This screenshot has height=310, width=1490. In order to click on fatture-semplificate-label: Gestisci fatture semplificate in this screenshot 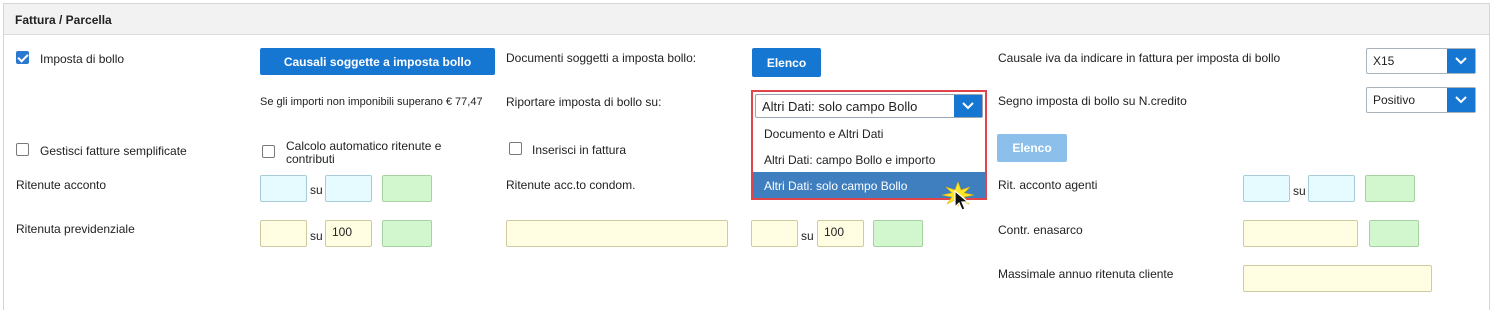, I will do `click(113, 151)`.